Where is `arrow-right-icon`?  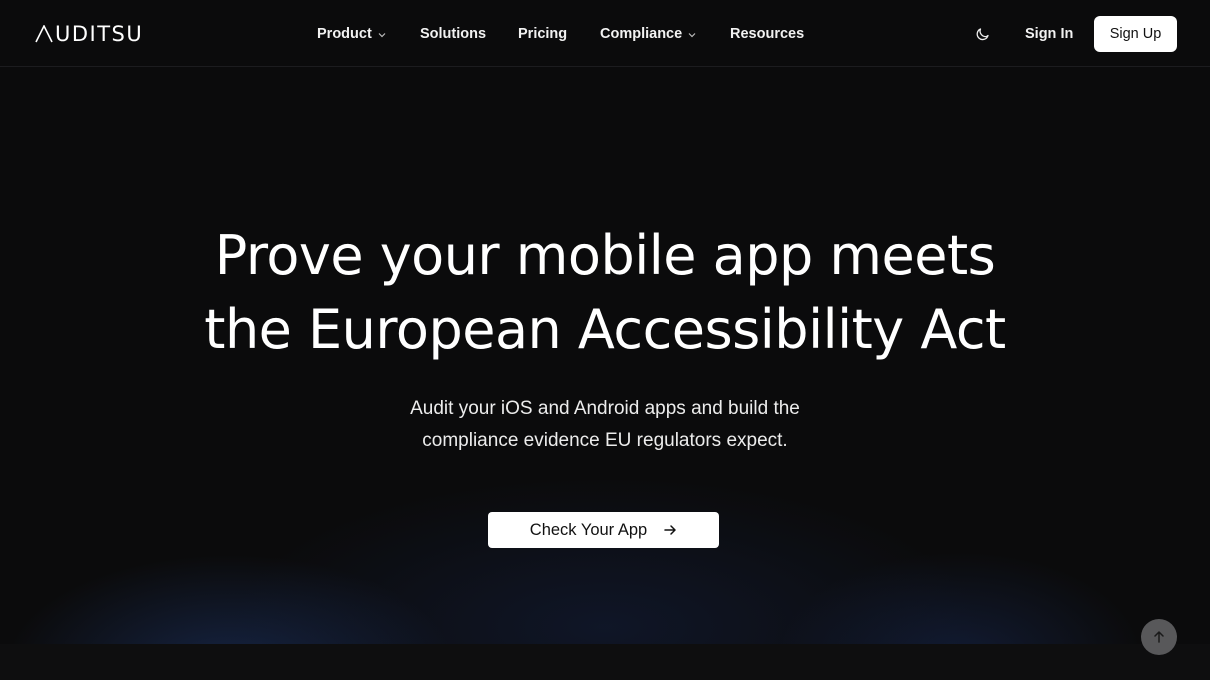
arrow-right-icon is located at coordinates (670, 530).